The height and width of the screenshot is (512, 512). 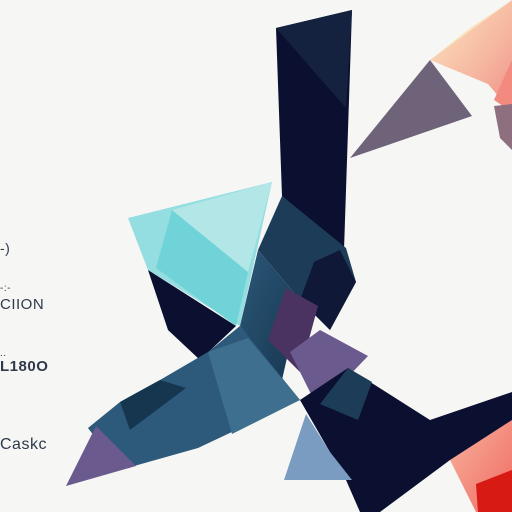 What do you see at coordinates (22, 304) in the screenshot?
I see `text-fragment-3: CIION` at bounding box center [22, 304].